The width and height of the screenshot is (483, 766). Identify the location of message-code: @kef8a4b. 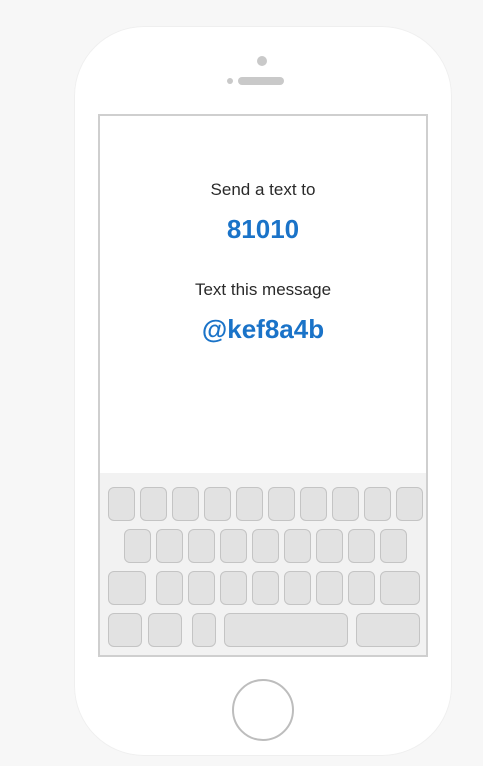
(263, 329).